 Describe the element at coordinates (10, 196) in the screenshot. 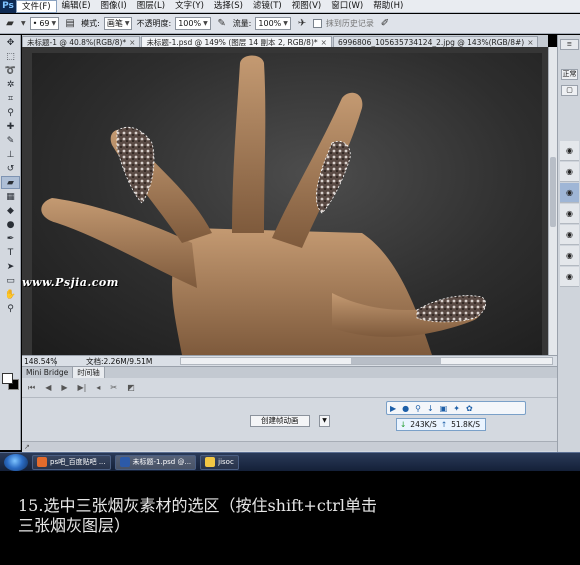

I see `gradient-tool-icon: ▦` at that location.